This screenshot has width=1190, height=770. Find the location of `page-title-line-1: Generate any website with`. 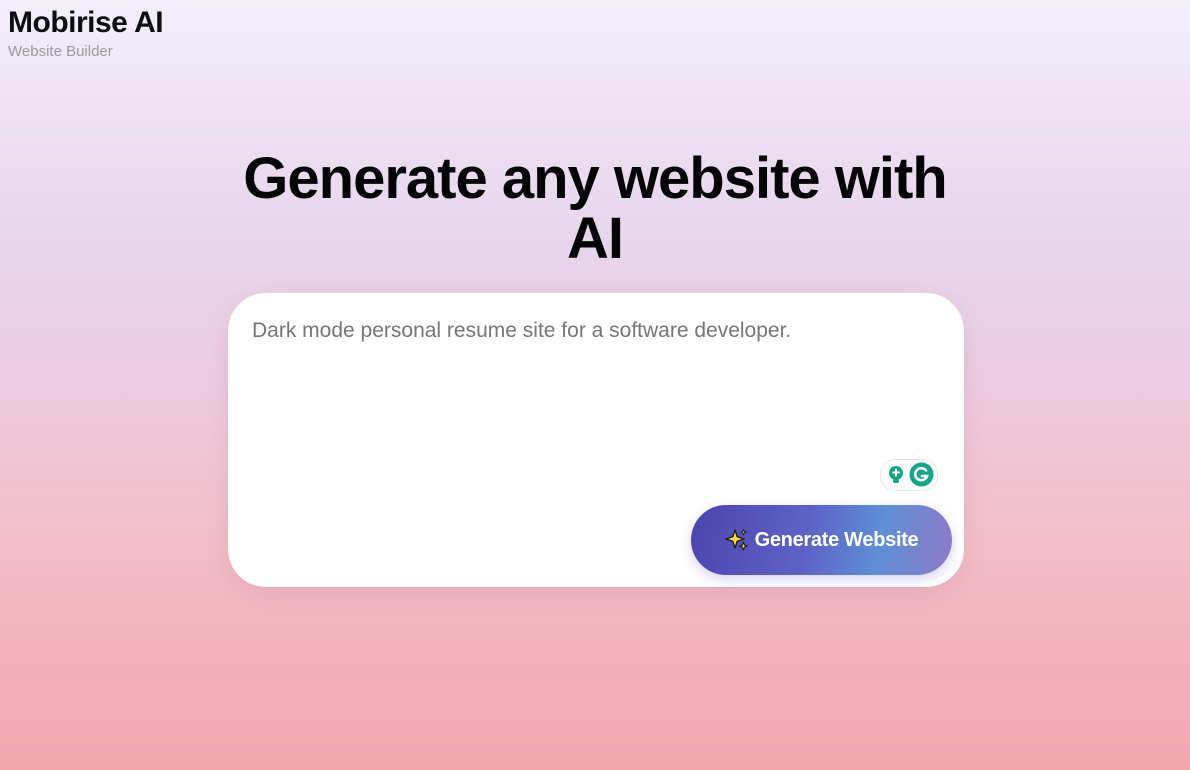

page-title-line-1: Generate any website with is located at coordinates (595, 178).